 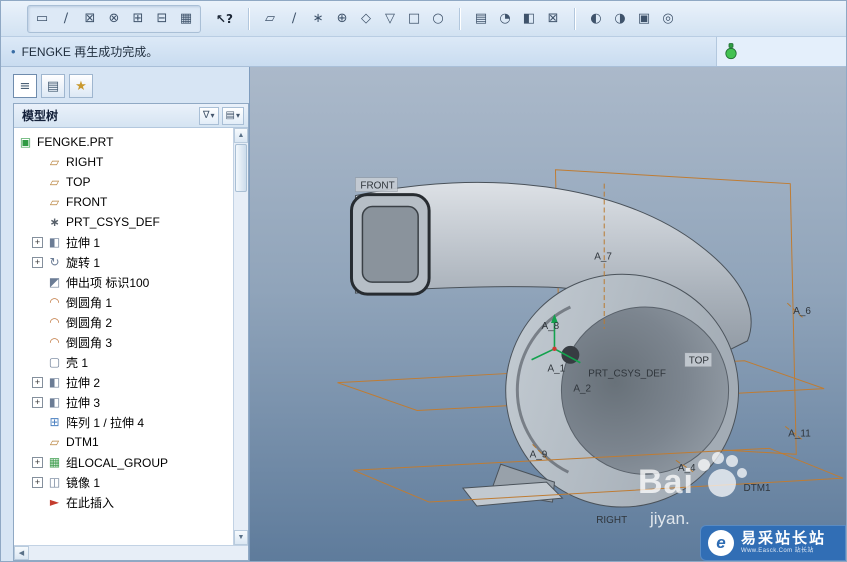 I want to click on csys-label: PRT_CSYS_DEF, so click(x=627, y=374).